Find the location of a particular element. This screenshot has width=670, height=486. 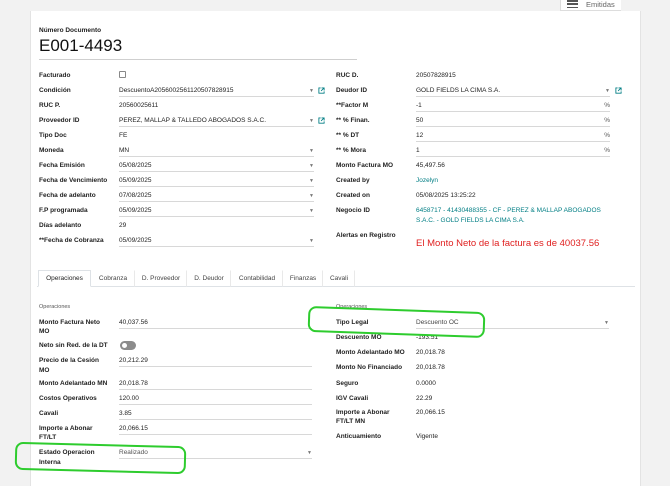

emitidas-control: Emitidas is located at coordinates (590, 5).